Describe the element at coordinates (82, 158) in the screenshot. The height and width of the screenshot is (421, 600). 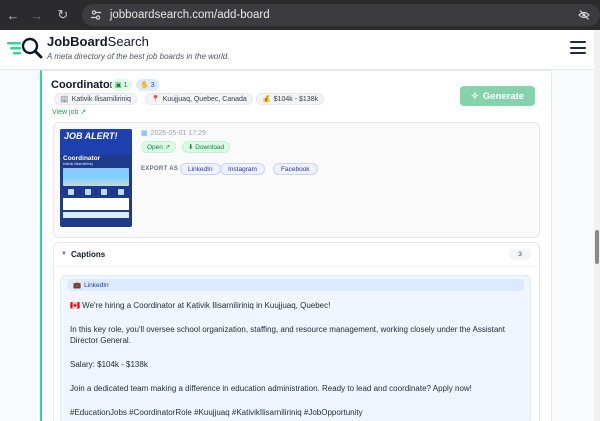
I see `poster-role: Coordinator` at that location.